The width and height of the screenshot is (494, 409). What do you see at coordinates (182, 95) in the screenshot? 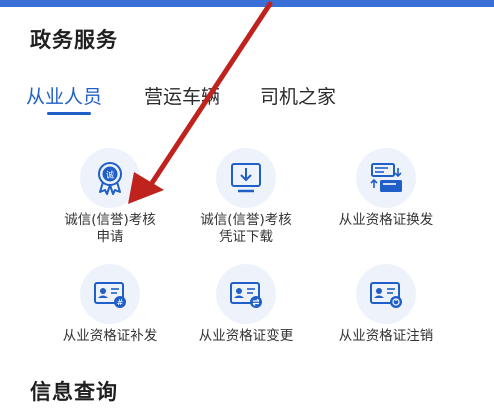
I see `tab-vehicles: 营运车辆` at bounding box center [182, 95].